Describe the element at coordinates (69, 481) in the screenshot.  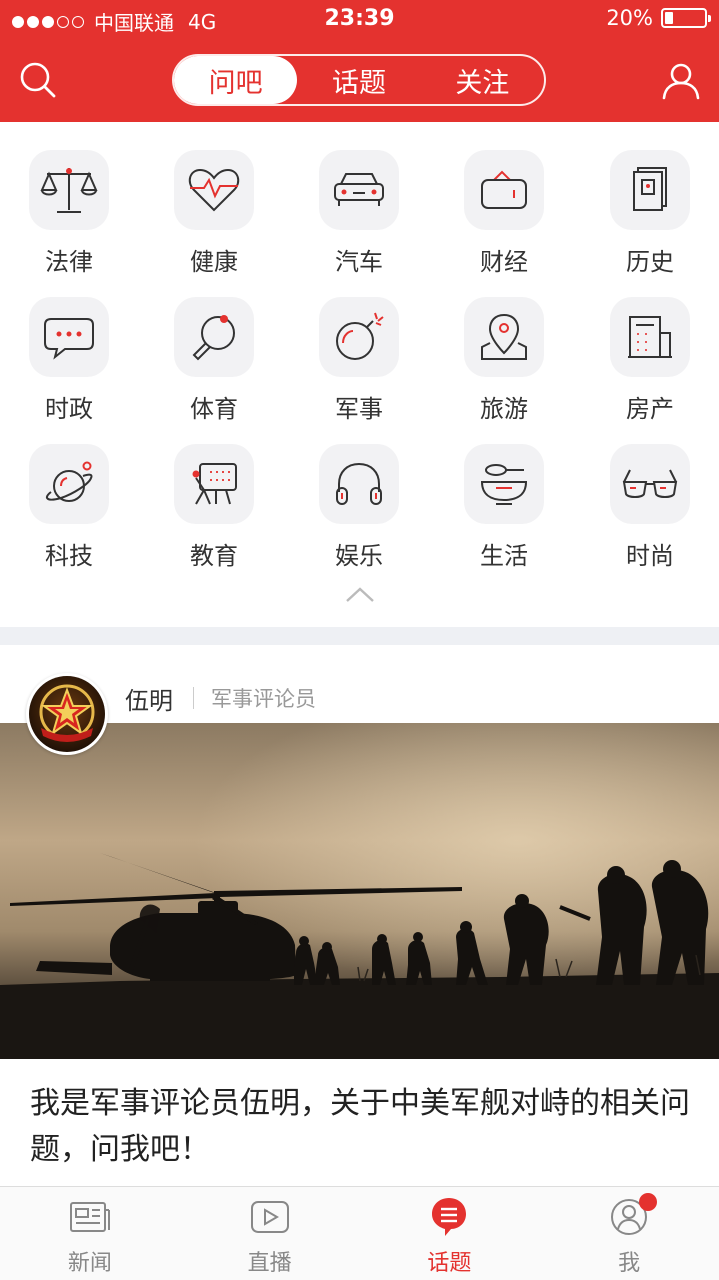
I see `planet-icon` at that location.